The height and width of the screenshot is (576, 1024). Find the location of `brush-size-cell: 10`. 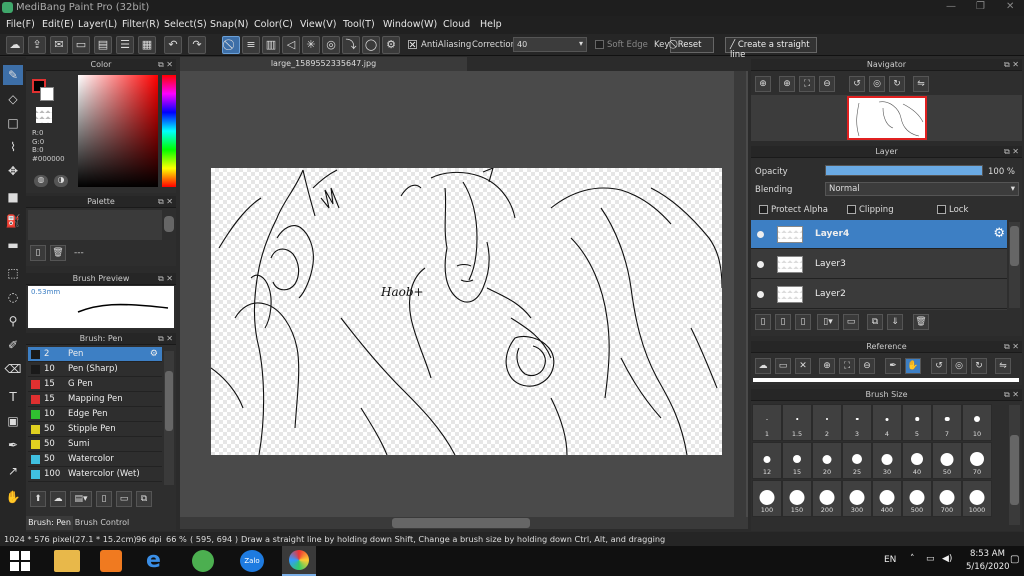

brush-size-cell: 10 is located at coordinates (977, 422).